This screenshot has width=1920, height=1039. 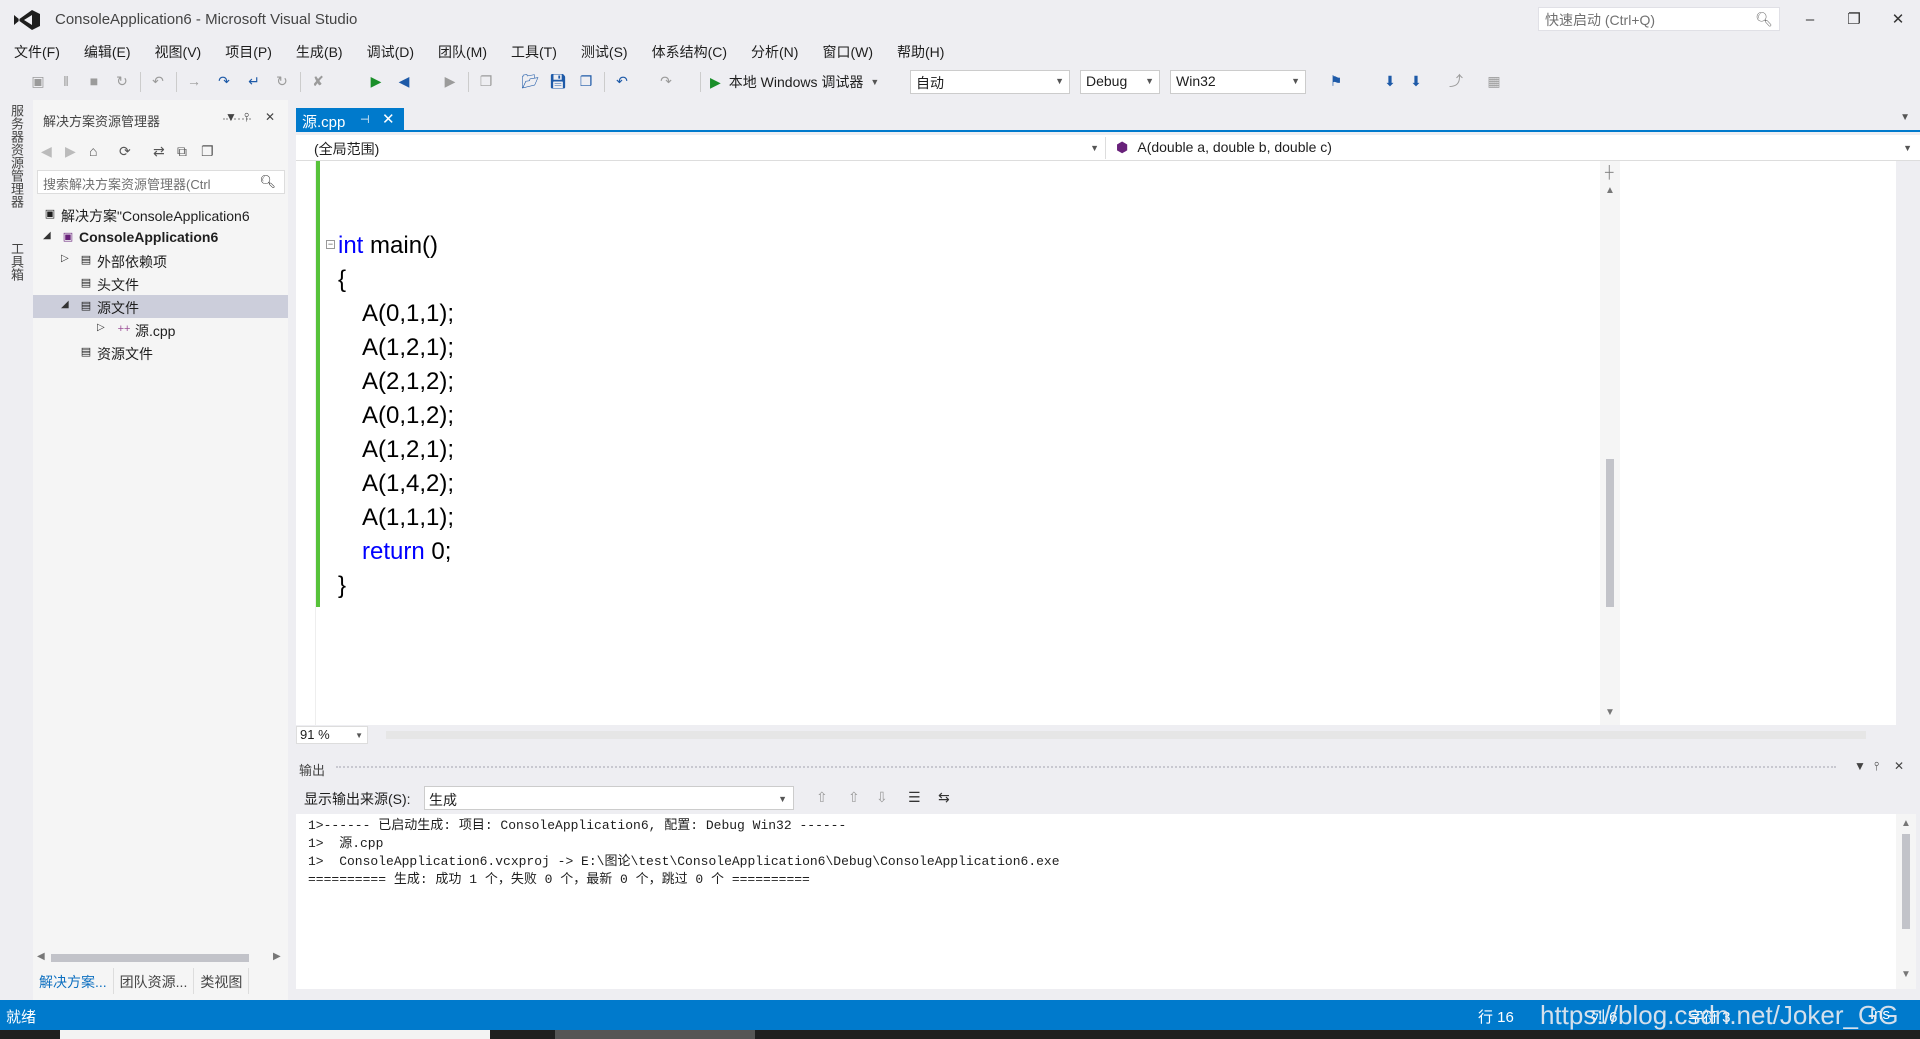 I want to click on restore-button: ❐, so click(x=1854, y=19).